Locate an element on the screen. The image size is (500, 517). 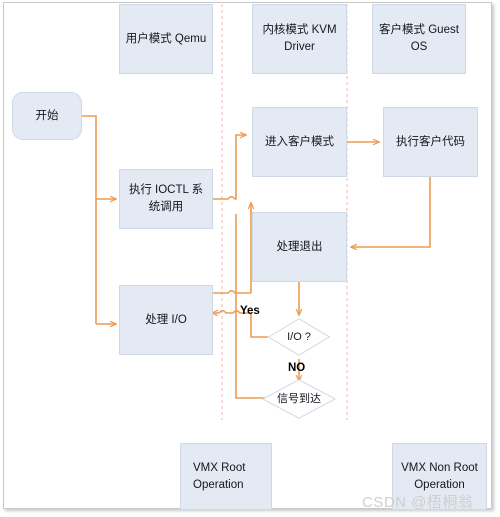
lane-header-kernel-label: 内核模式 KVM Driver is located at coordinates (299, 38).